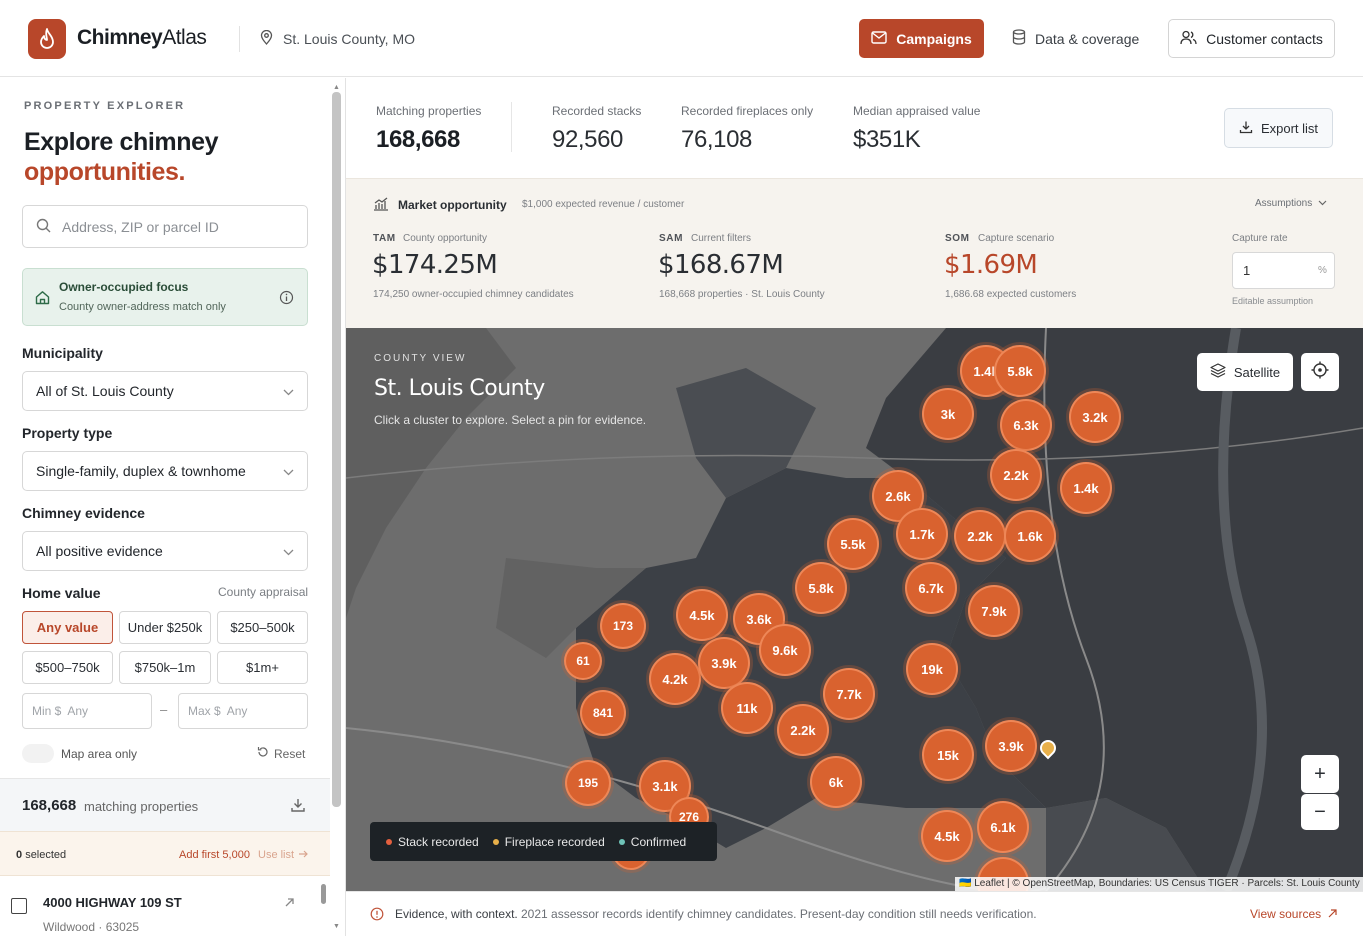 This screenshot has width=1363, height=936. I want to click on map-area-label: Map area only, so click(99, 754).